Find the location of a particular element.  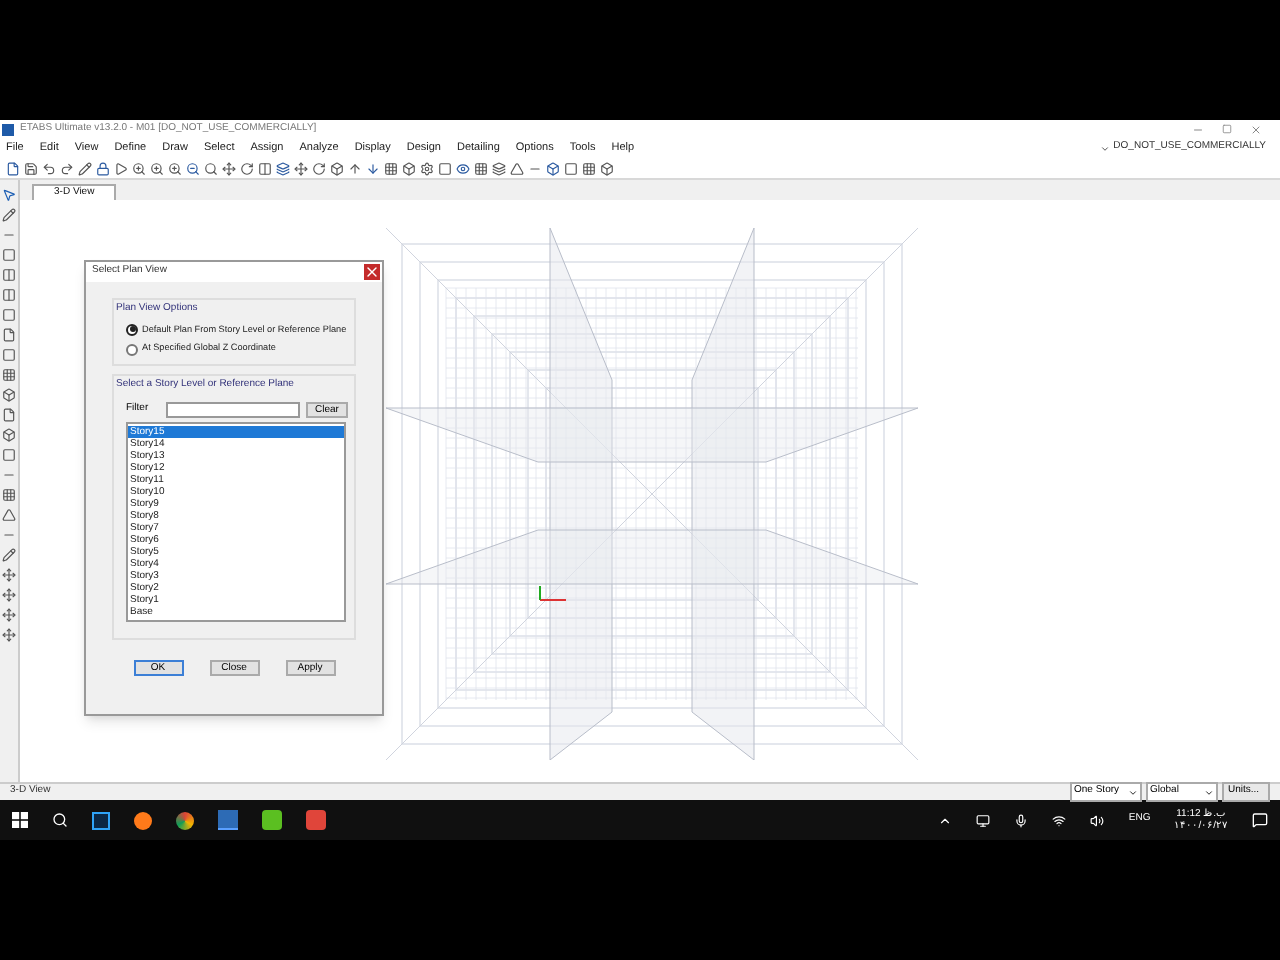

close-icon is located at coordinates (1256, 129).